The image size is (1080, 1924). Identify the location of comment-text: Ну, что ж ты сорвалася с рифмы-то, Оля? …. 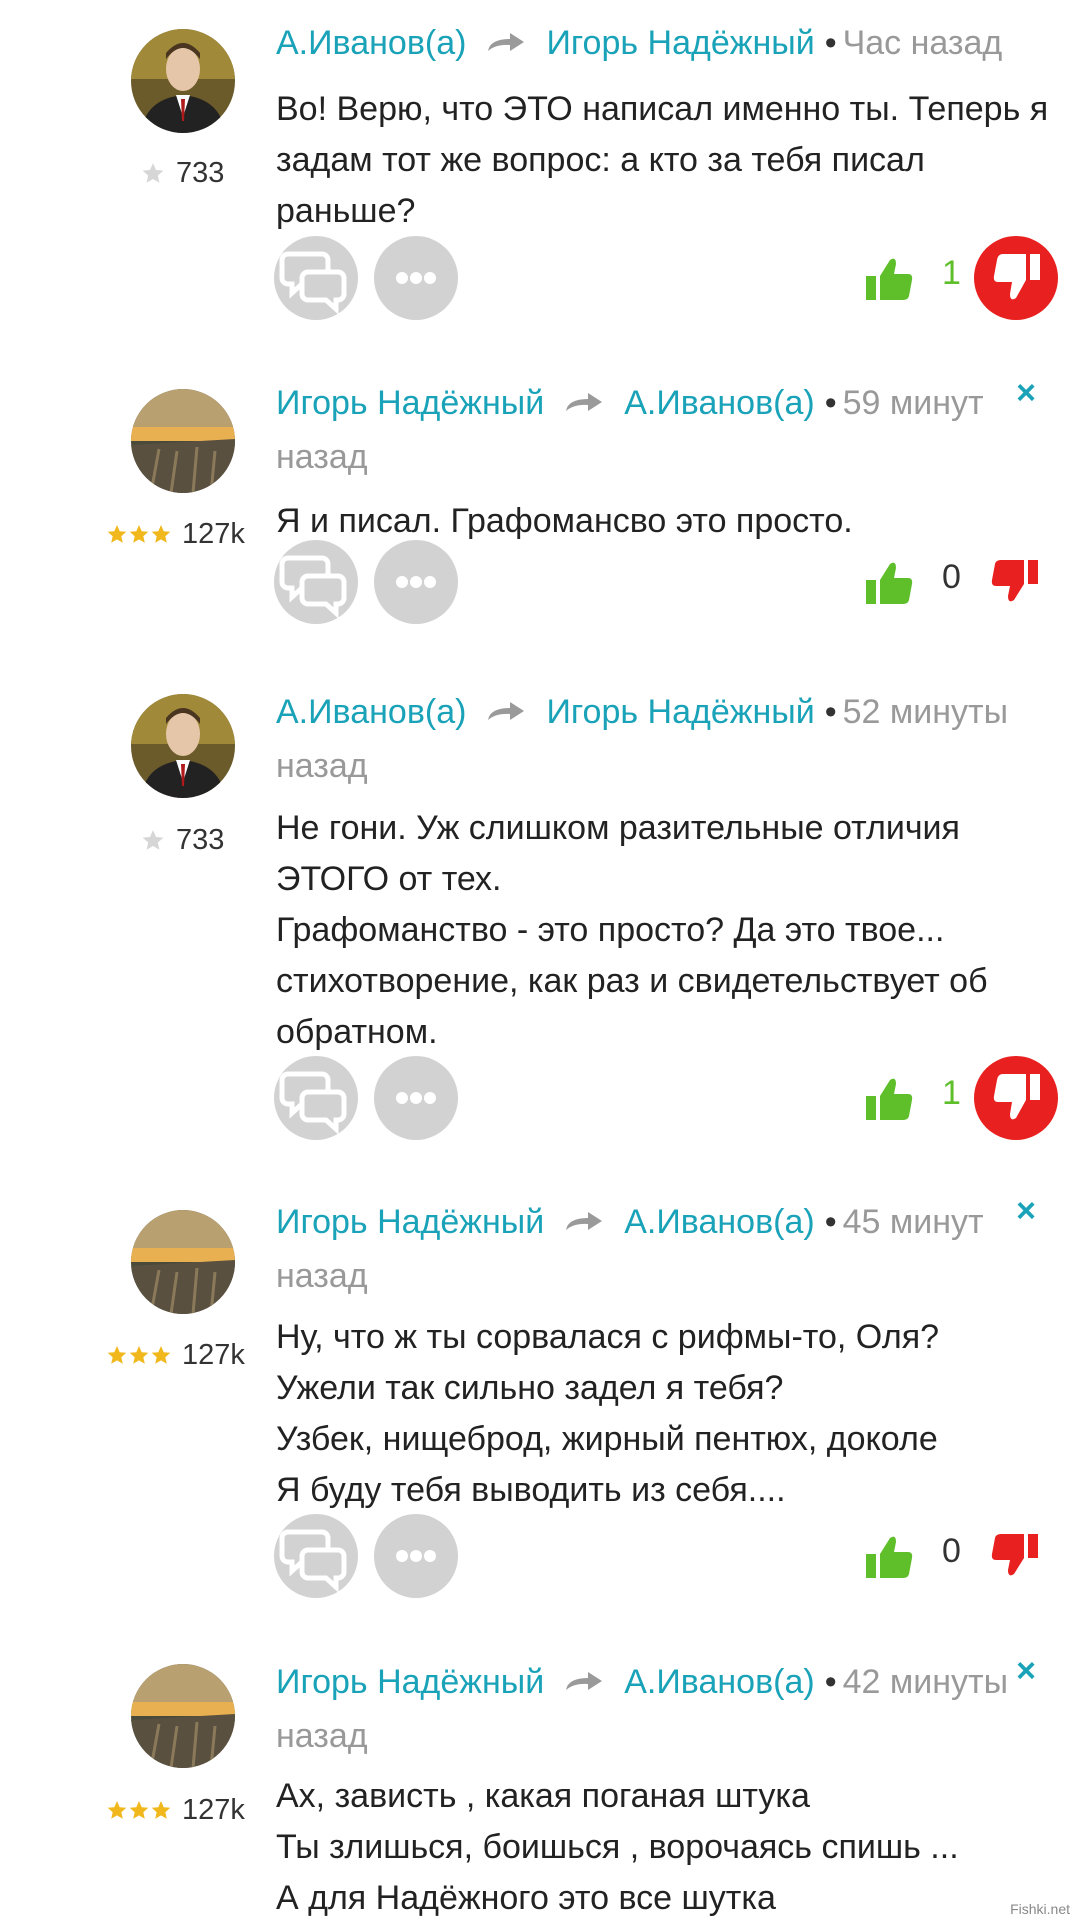
(661, 1414).